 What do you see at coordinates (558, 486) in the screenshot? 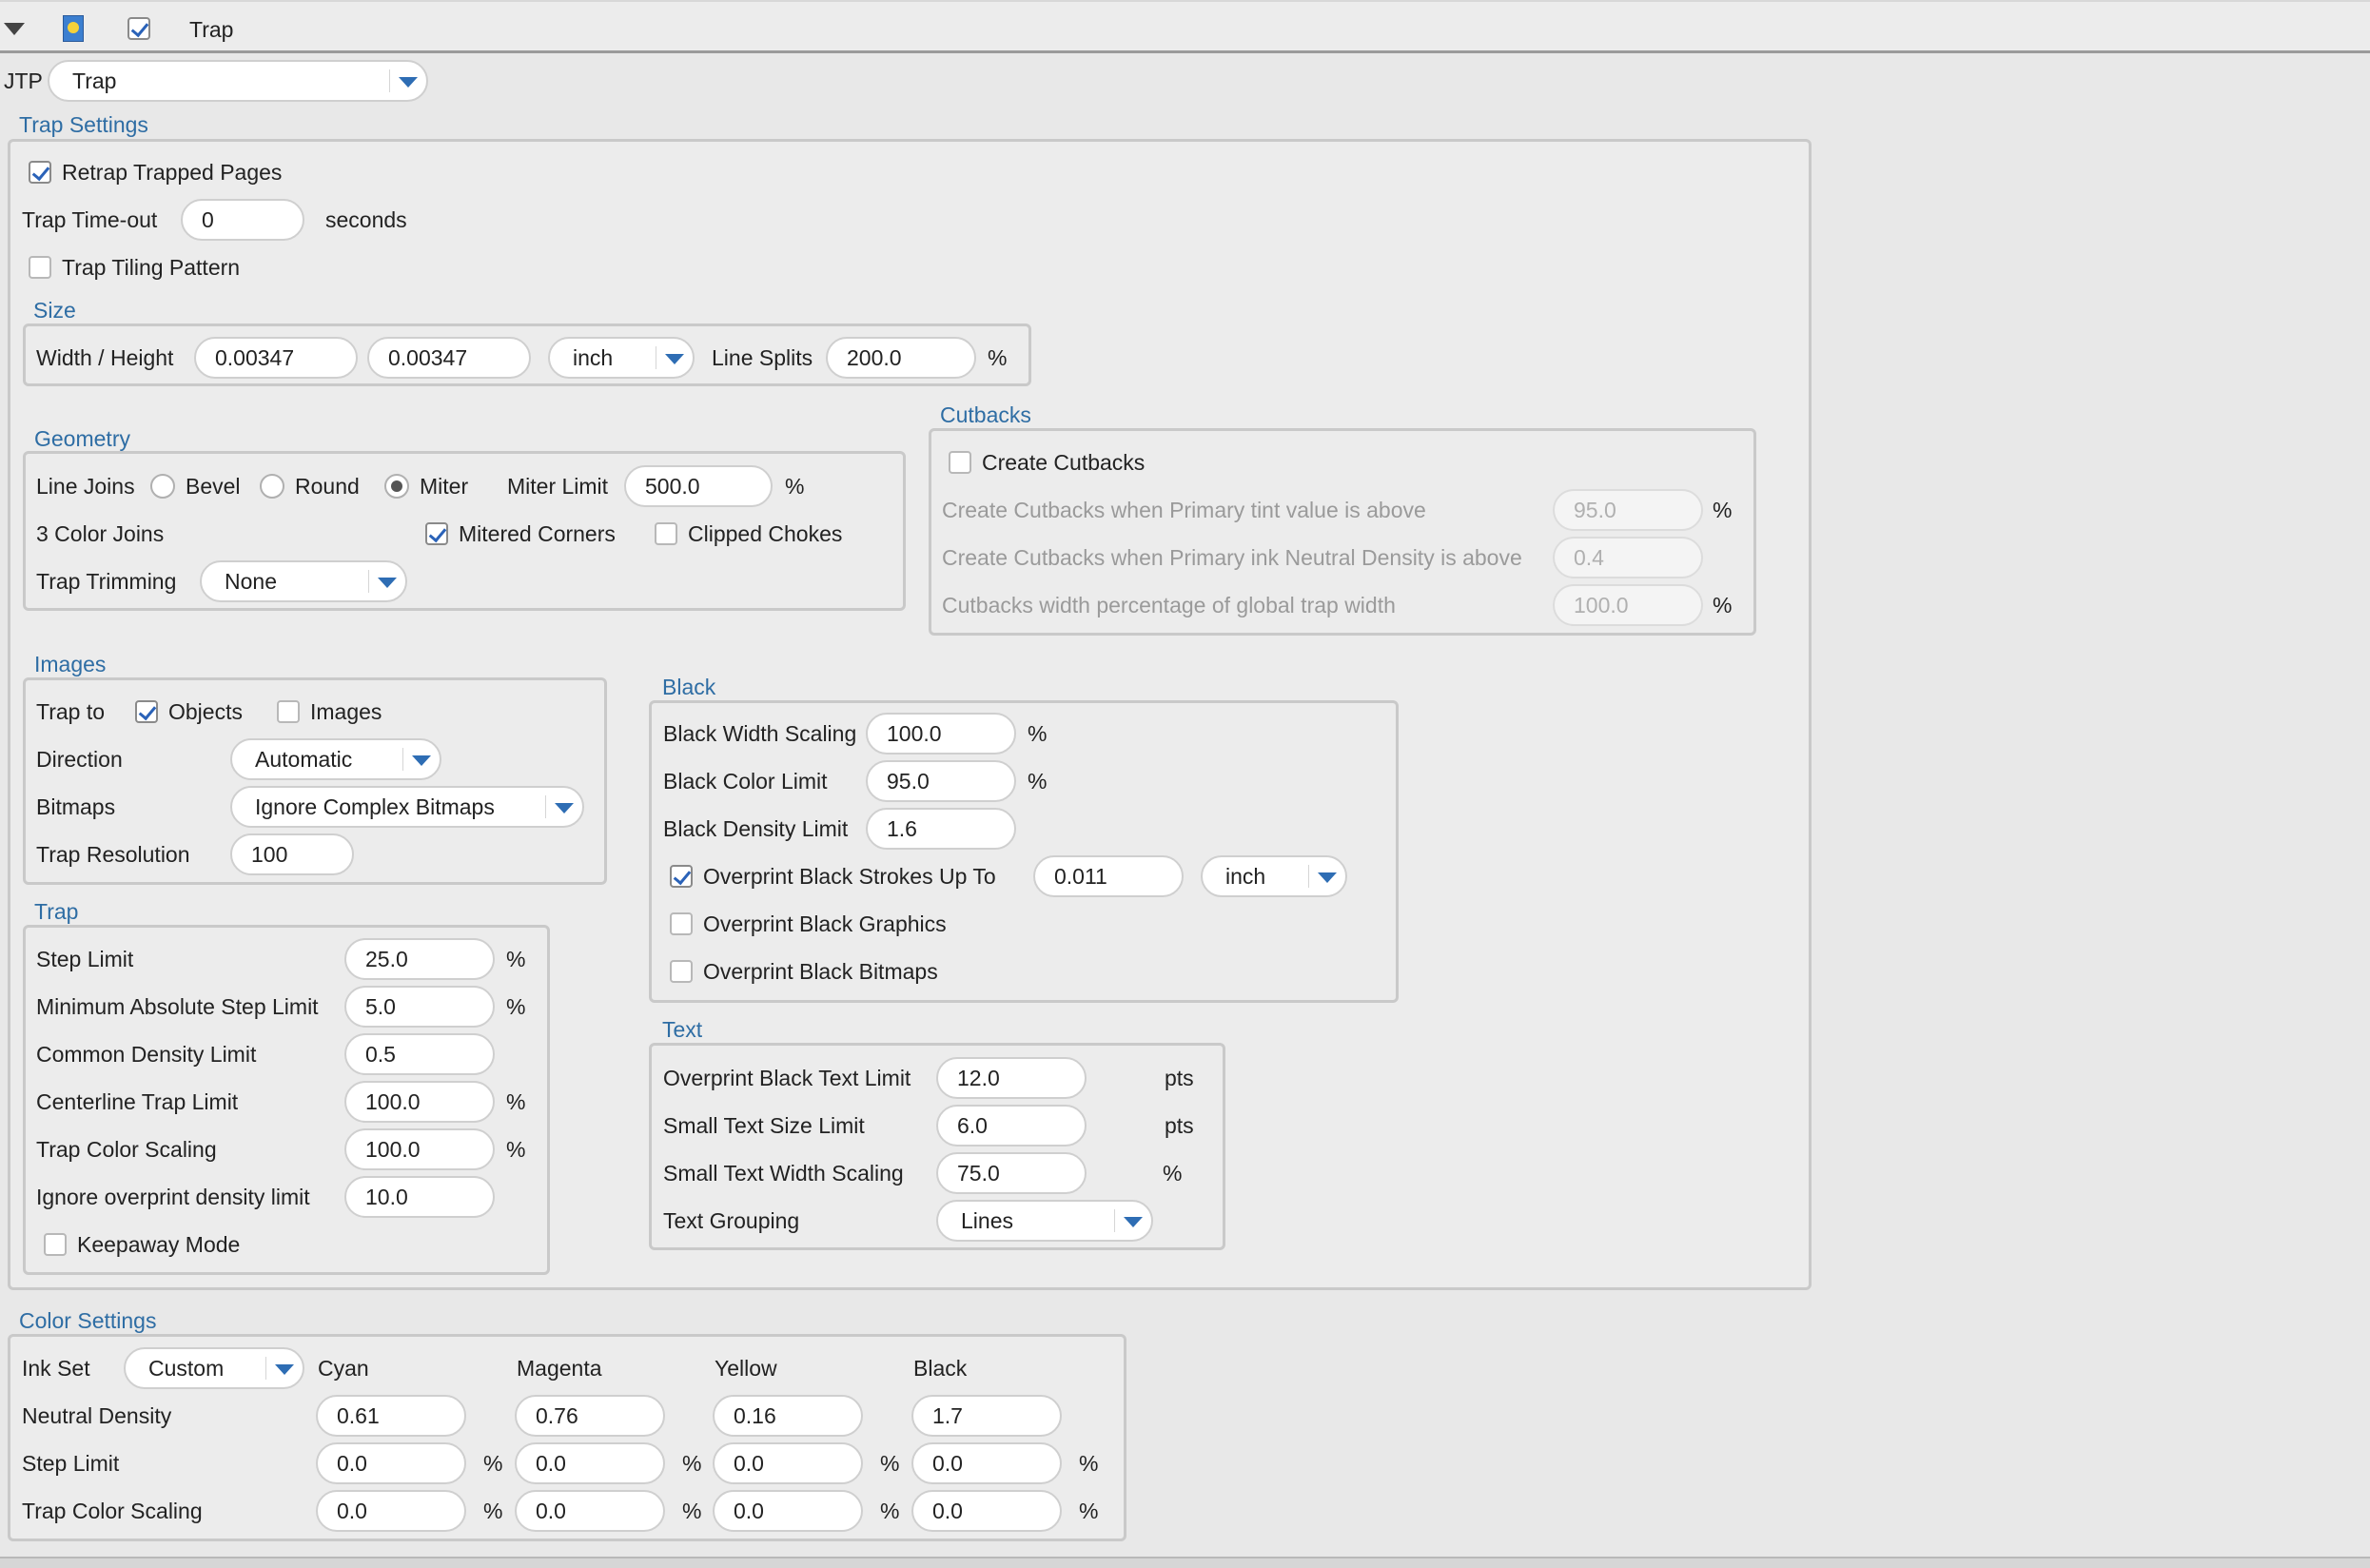
I see `miter-limit-label: Miter Limit` at bounding box center [558, 486].